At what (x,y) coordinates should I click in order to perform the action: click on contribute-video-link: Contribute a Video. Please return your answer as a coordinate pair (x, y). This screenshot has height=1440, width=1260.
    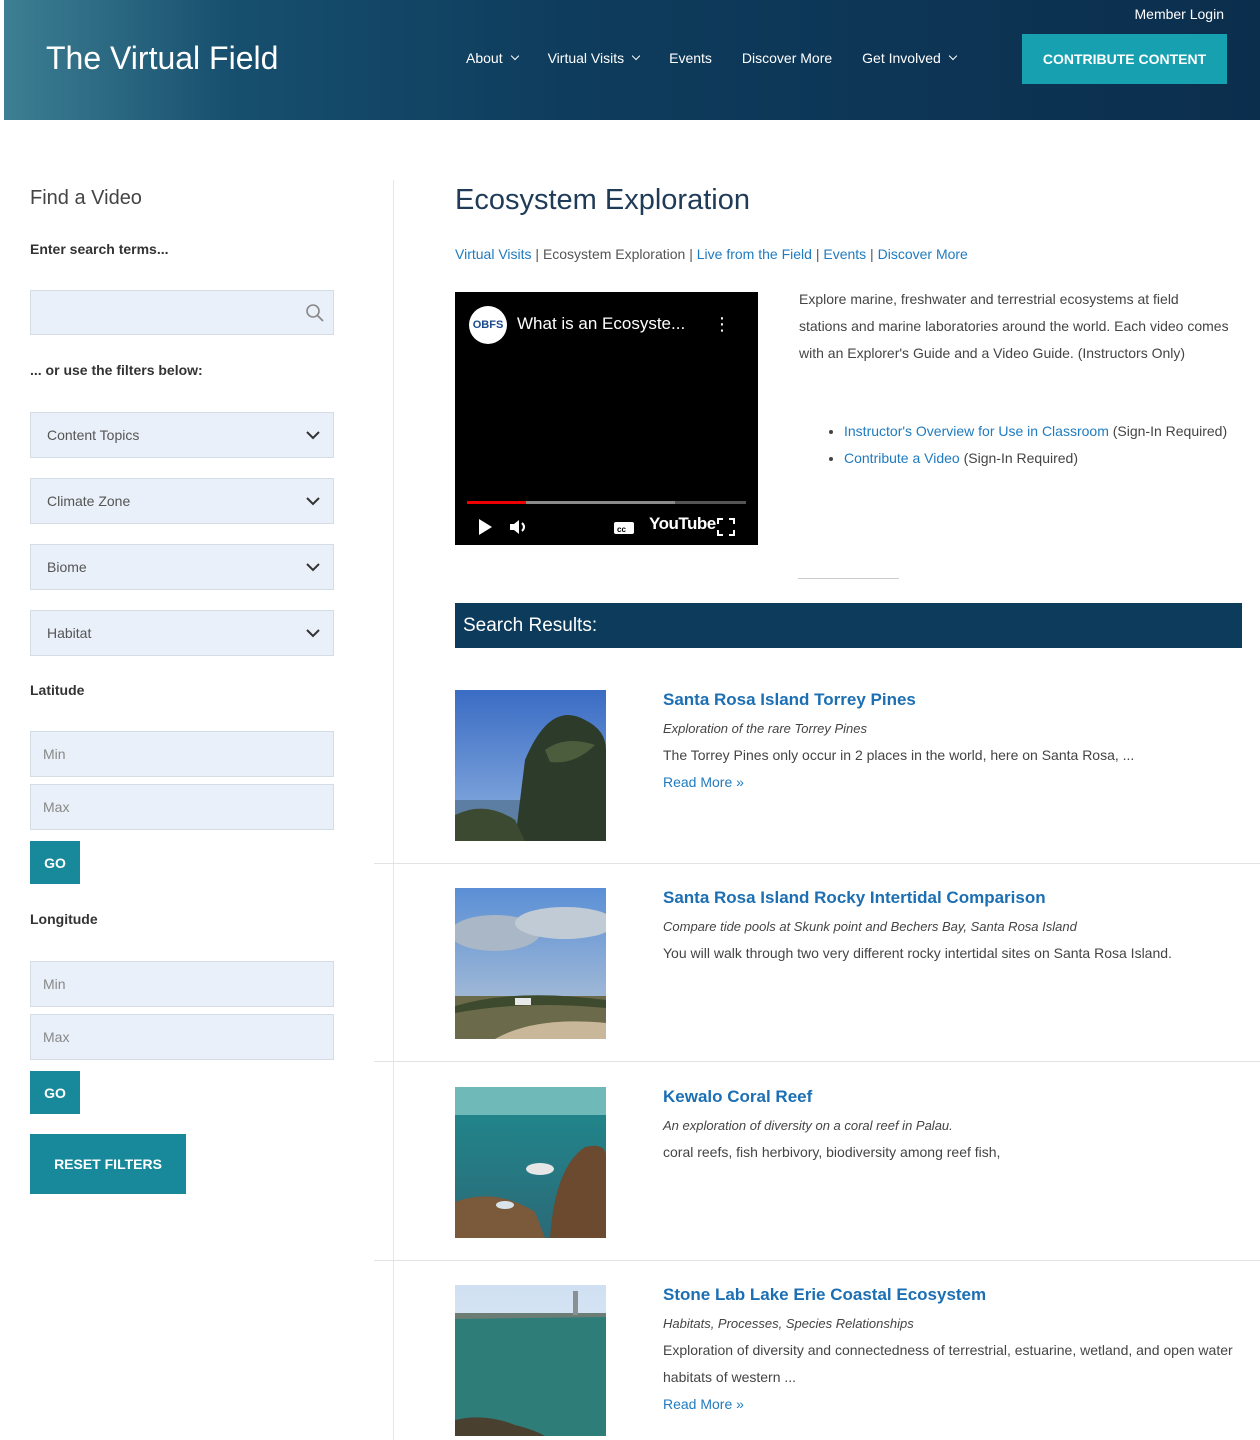
    Looking at the image, I should click on (902, 458).